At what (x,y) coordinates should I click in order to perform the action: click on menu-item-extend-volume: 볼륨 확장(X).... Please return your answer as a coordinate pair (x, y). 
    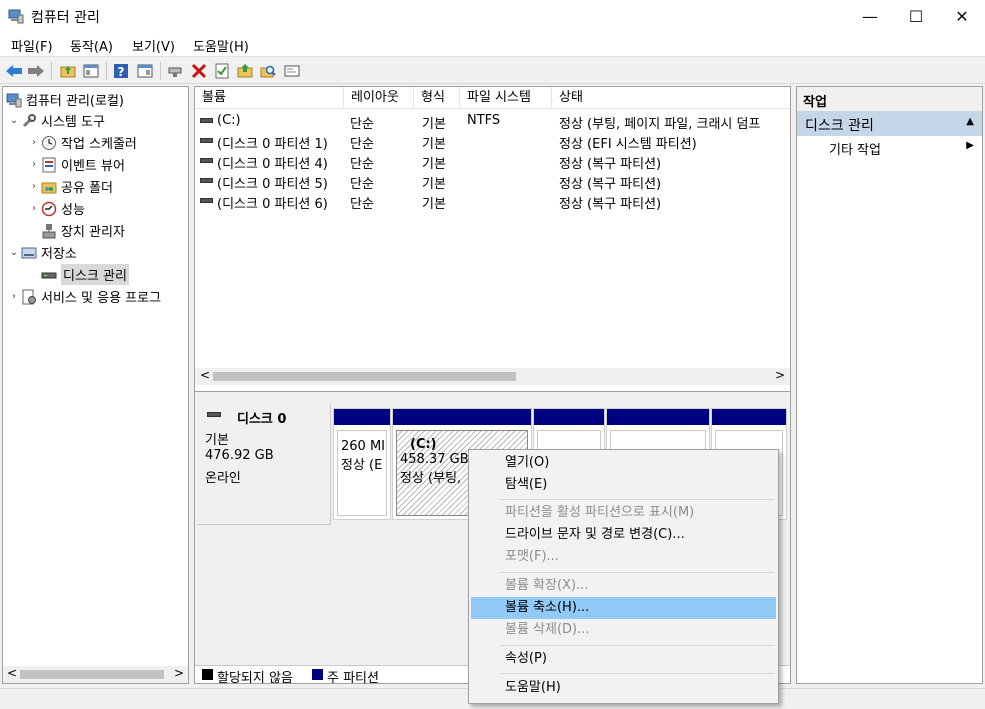
    Looking at the image, I should click on (623, 586).